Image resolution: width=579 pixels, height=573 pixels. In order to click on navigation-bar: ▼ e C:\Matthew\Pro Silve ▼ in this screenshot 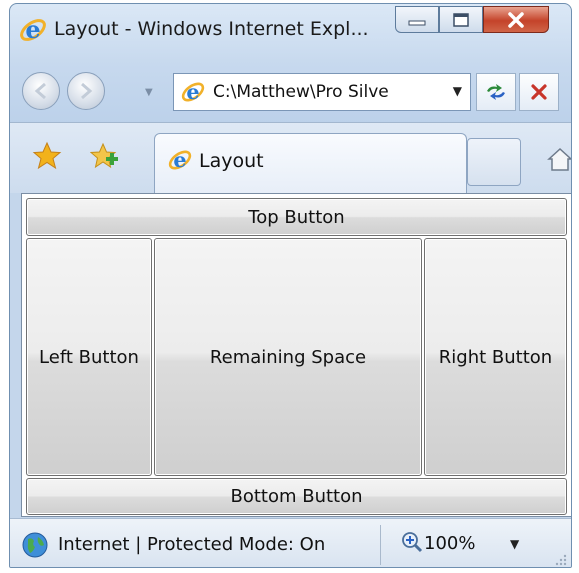, I will do `click(290, 91)`.